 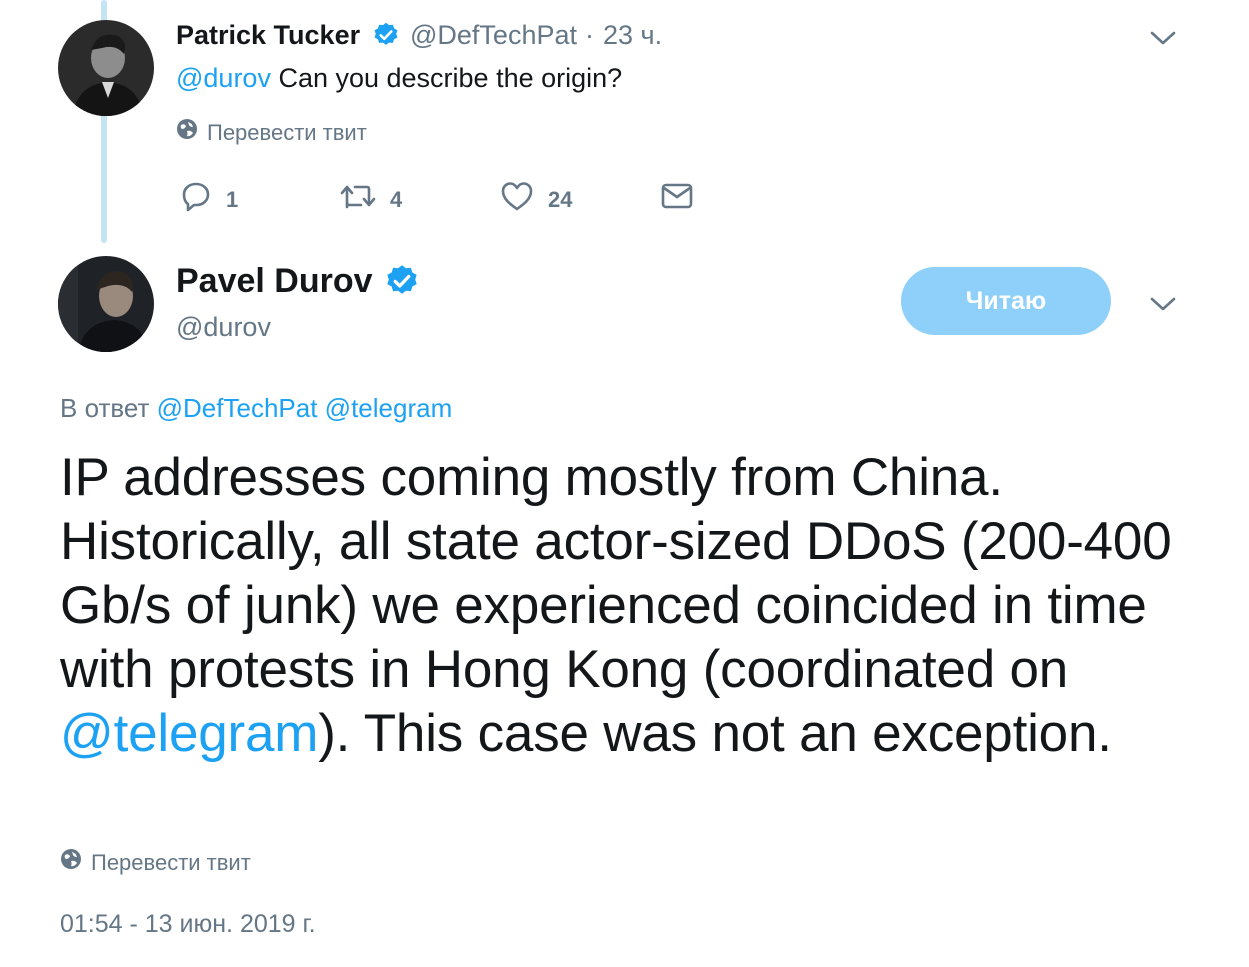 What do you see at coordinates (517, 199) in the screenshot?
I see `like-icon` at bounding box center [517, 199].